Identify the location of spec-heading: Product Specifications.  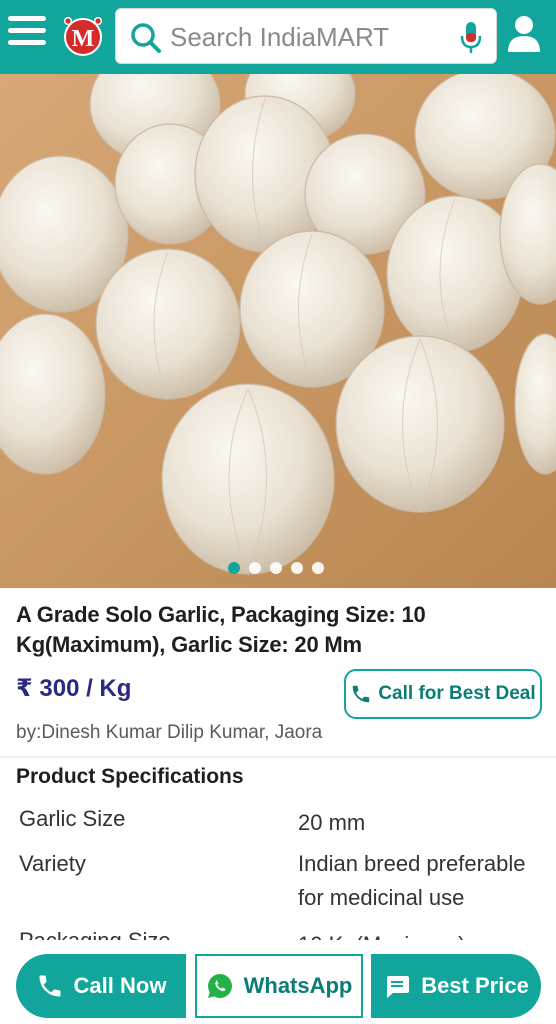
(130, 776).